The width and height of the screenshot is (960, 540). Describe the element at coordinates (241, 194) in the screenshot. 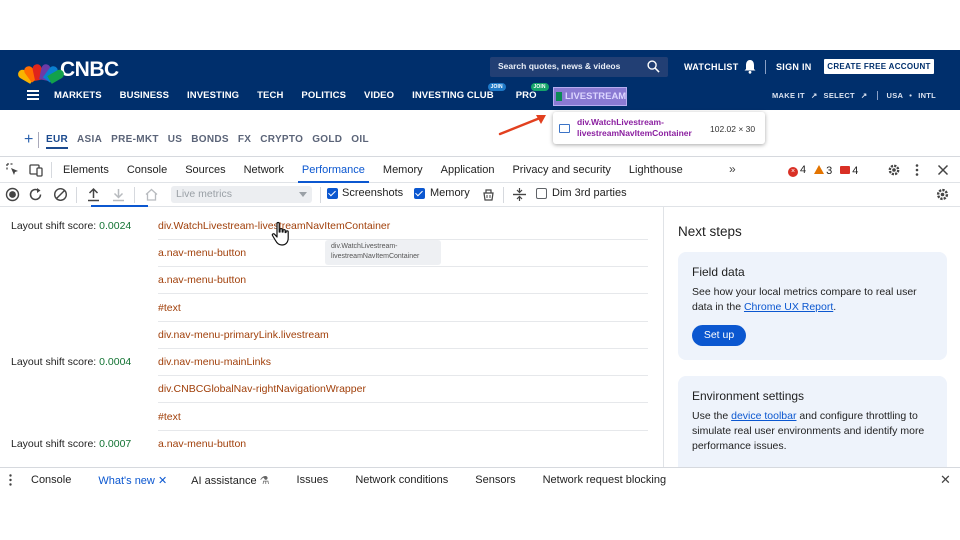

I see `live-metrics-select: Live metrics` at that location.